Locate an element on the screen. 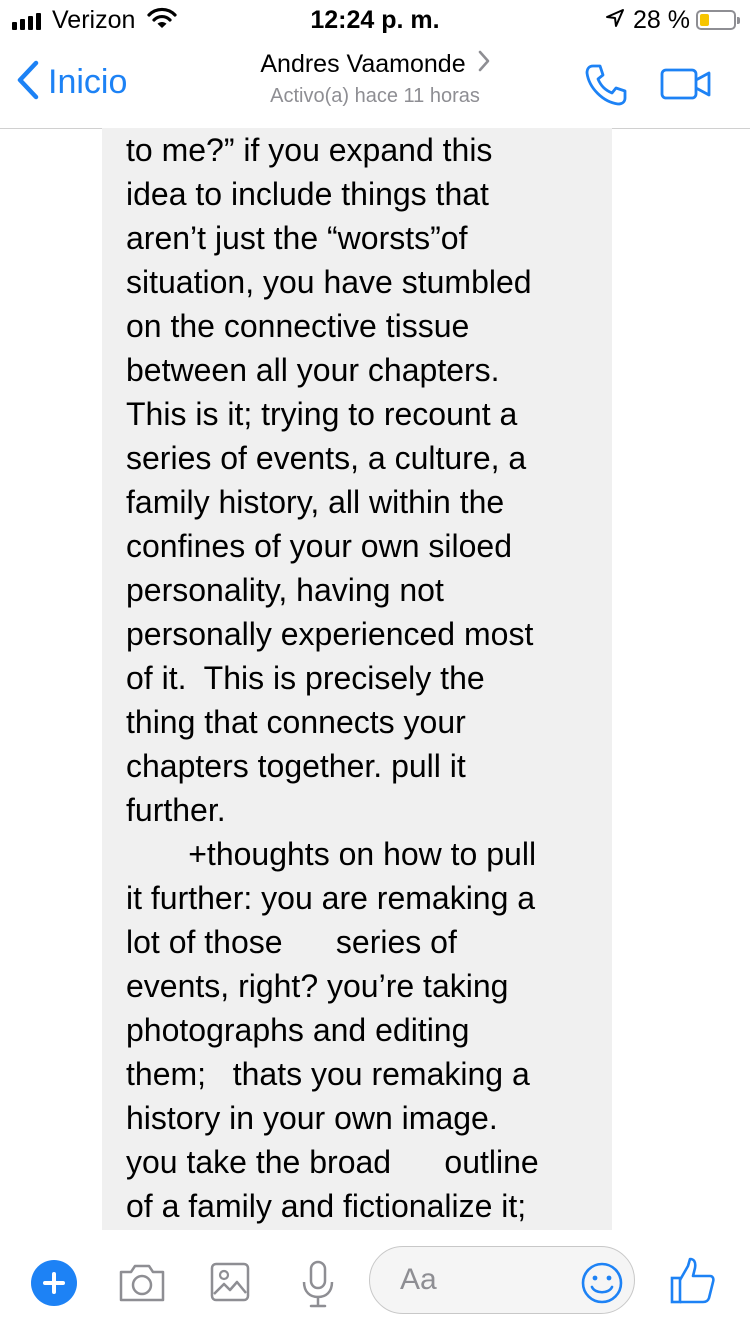 The height and width of the screenshot is (1334, 750). message-line: situation, you have stumbled is located at coordinates (329, 282).